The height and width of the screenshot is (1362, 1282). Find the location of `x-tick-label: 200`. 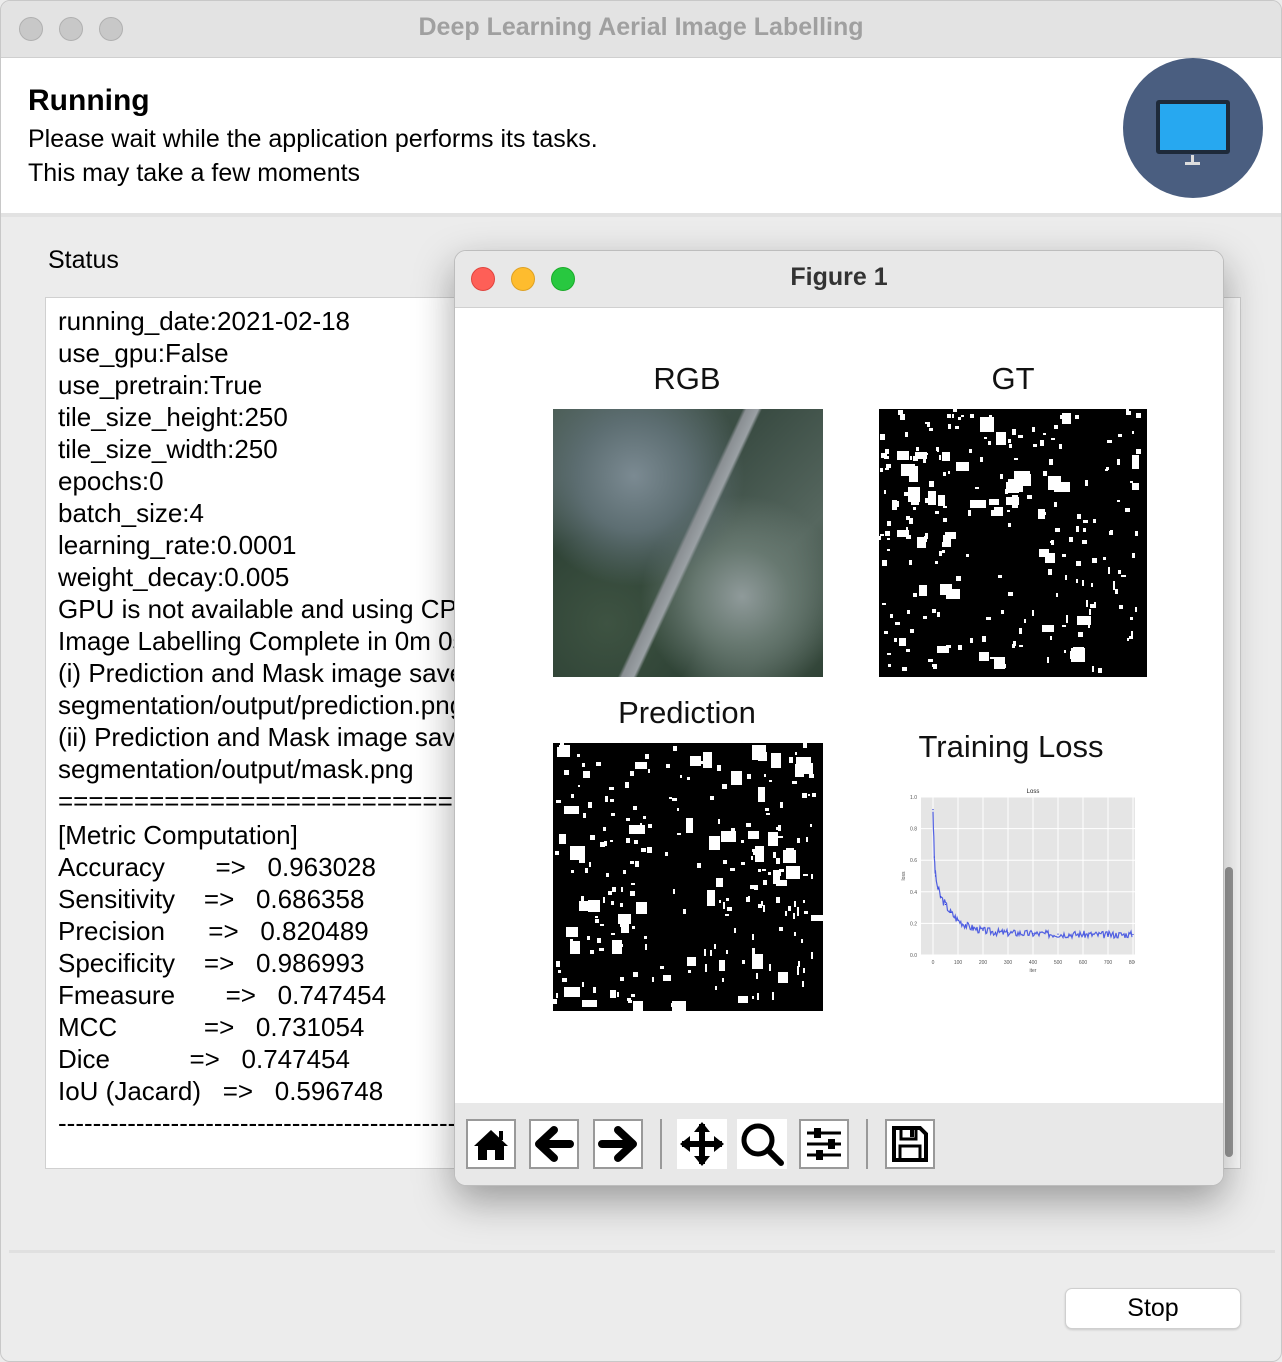

x-tick-label: 200 is located at coordinates (983, 963).